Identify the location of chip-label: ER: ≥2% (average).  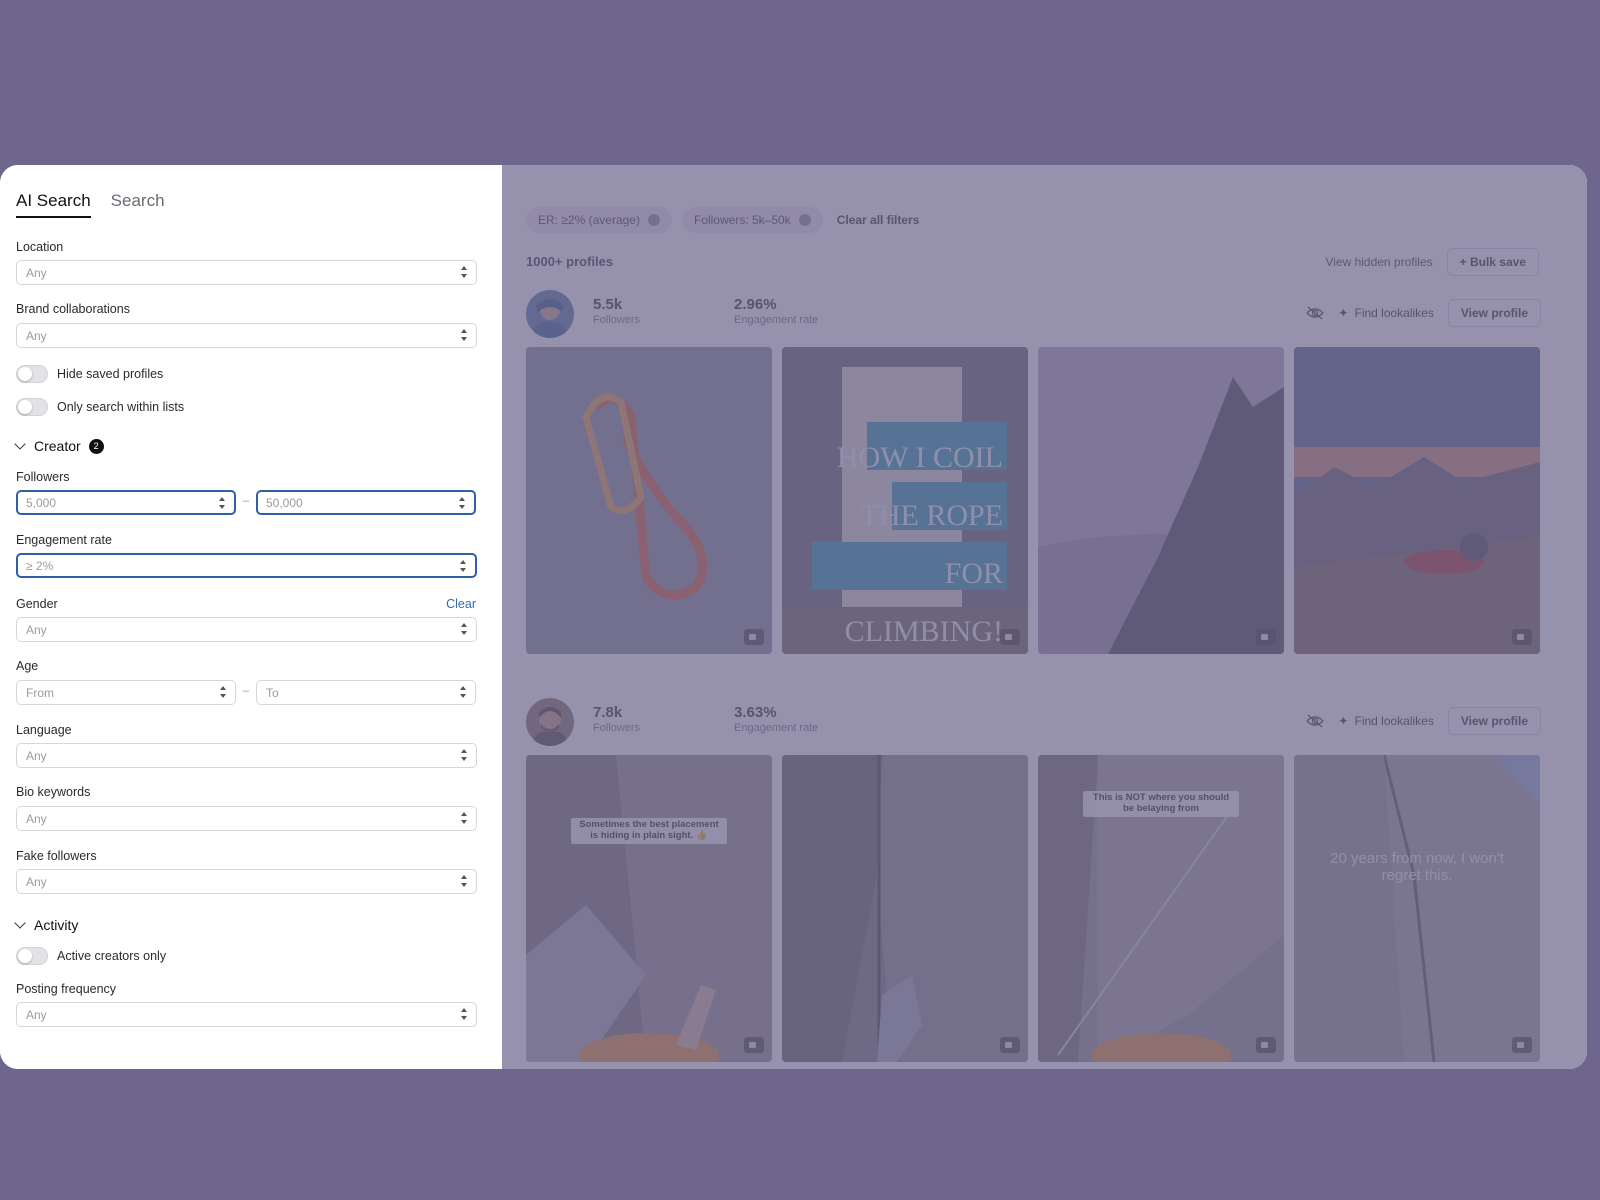
(589, 220).